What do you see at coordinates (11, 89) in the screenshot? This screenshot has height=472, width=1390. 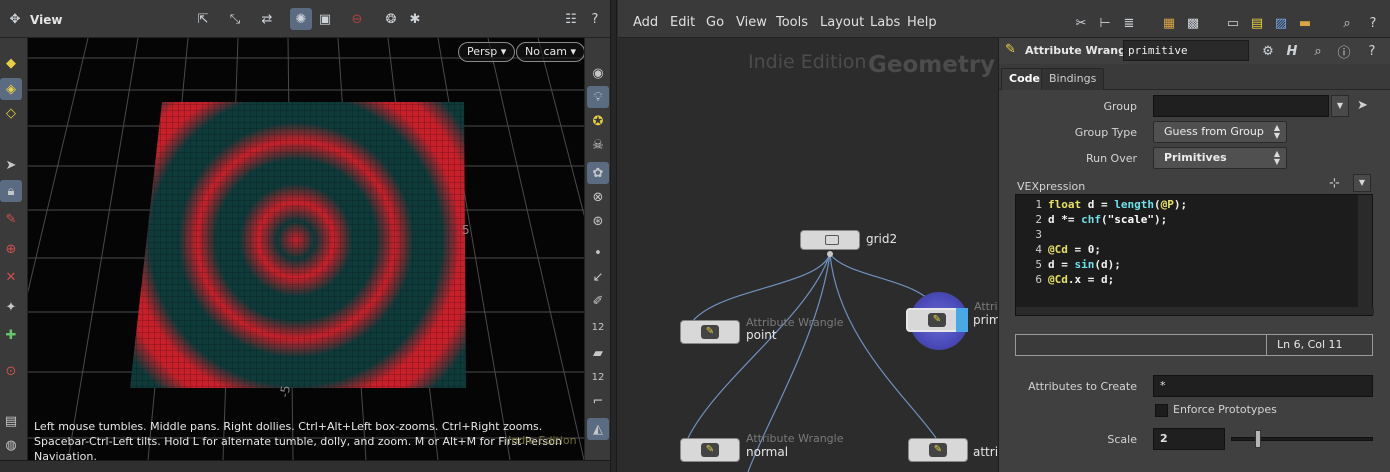 I see `select-geometry-icon: ◈` at bounding box center [11, 89].